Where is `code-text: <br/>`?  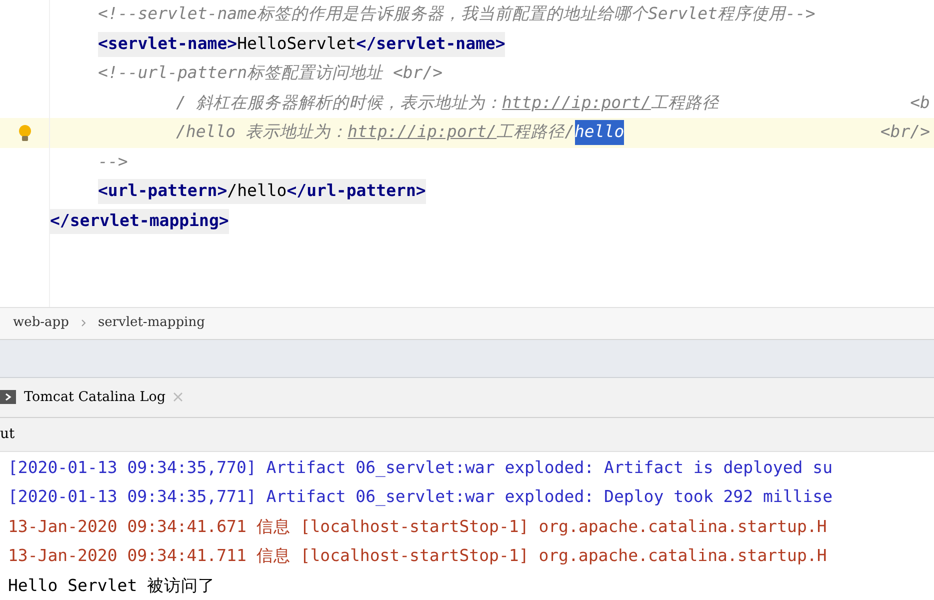 code-text: <br/> is located at coordinates (905, 132).